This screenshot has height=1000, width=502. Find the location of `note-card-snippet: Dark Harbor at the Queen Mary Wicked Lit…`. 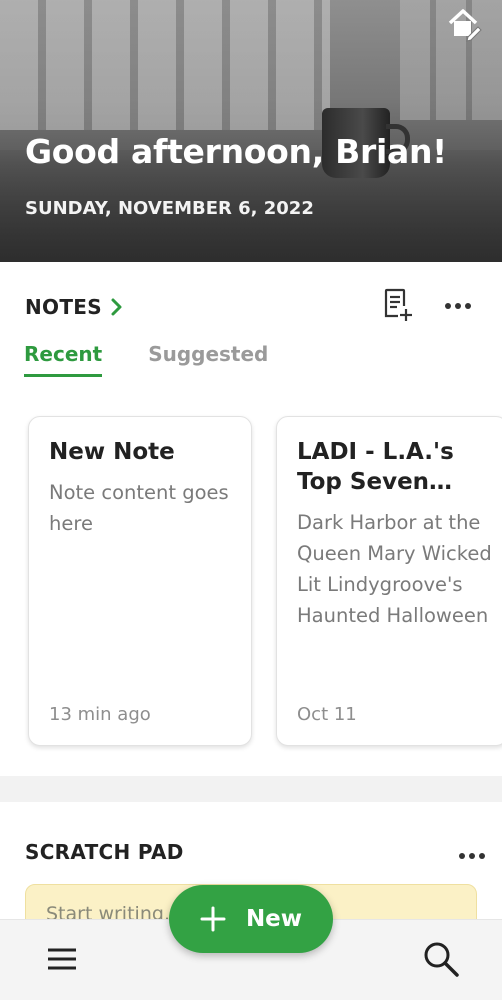

note-card-snippet: Dark Harbor at the Queen Mary Wicked Lit… is located at coordinates (394, 569).